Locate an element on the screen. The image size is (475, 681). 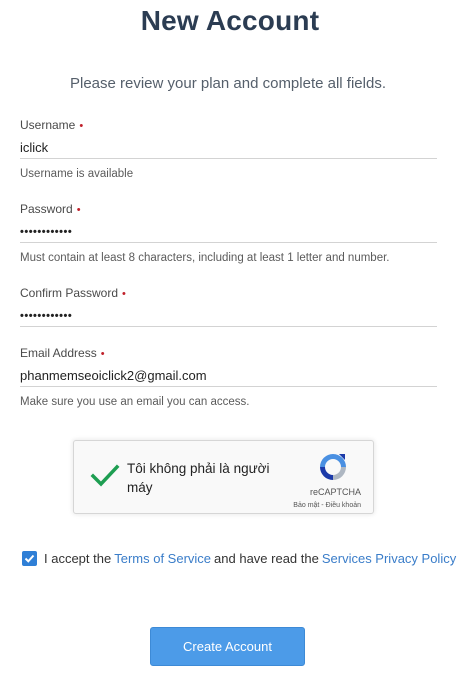
password-input is located at coordinates (228, 232).